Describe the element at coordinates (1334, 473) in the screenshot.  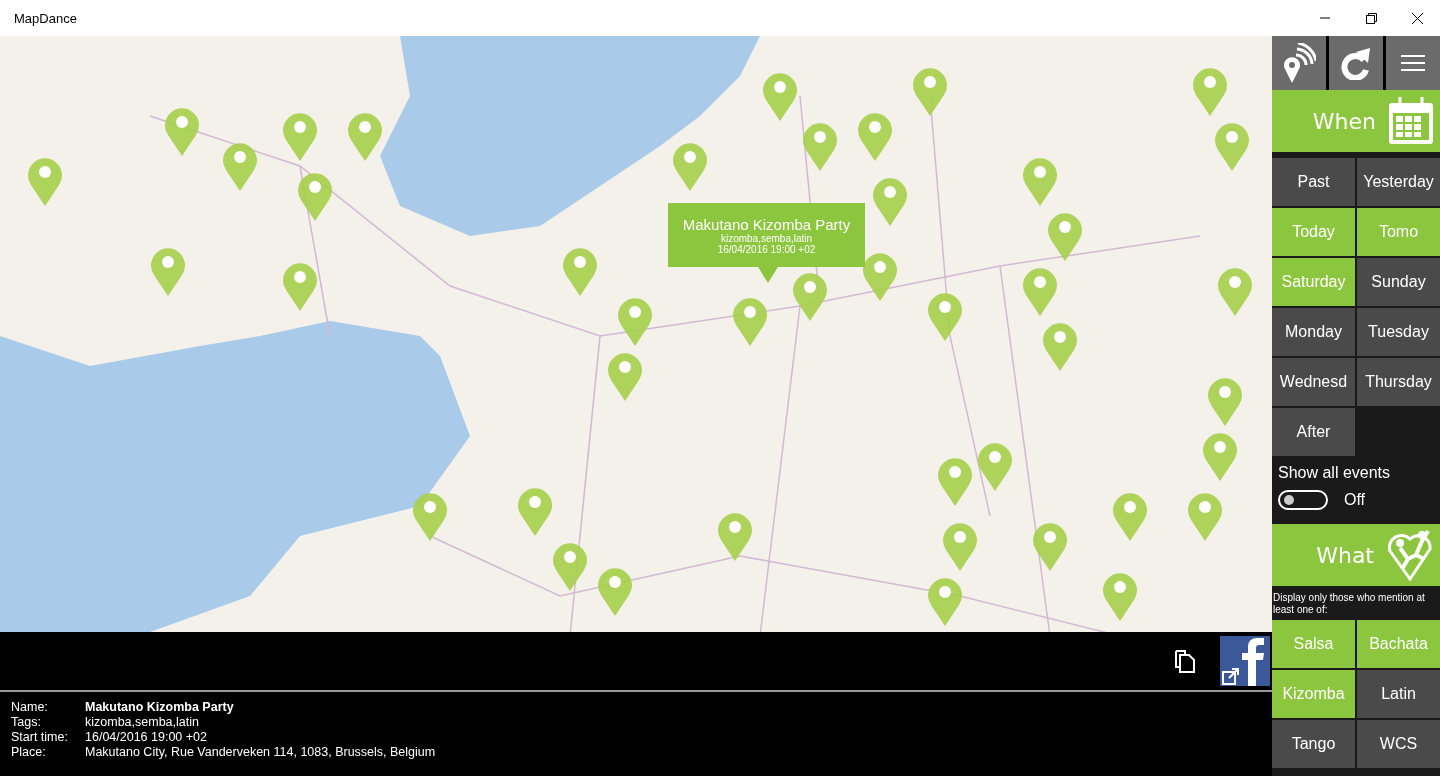
I see `show-all-label: Show all events` at that location.